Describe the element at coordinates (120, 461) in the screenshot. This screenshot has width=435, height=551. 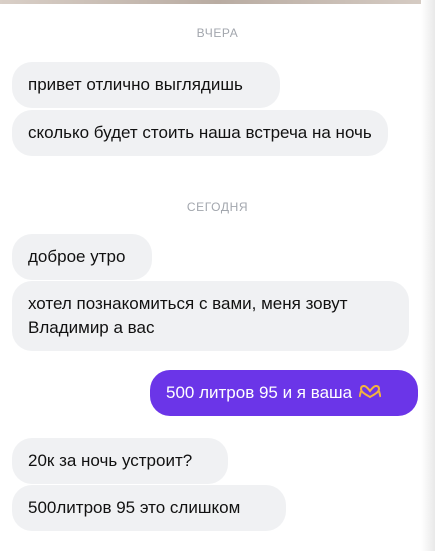
I see `message-incoming: 20к за ночь устроит?` at that location.